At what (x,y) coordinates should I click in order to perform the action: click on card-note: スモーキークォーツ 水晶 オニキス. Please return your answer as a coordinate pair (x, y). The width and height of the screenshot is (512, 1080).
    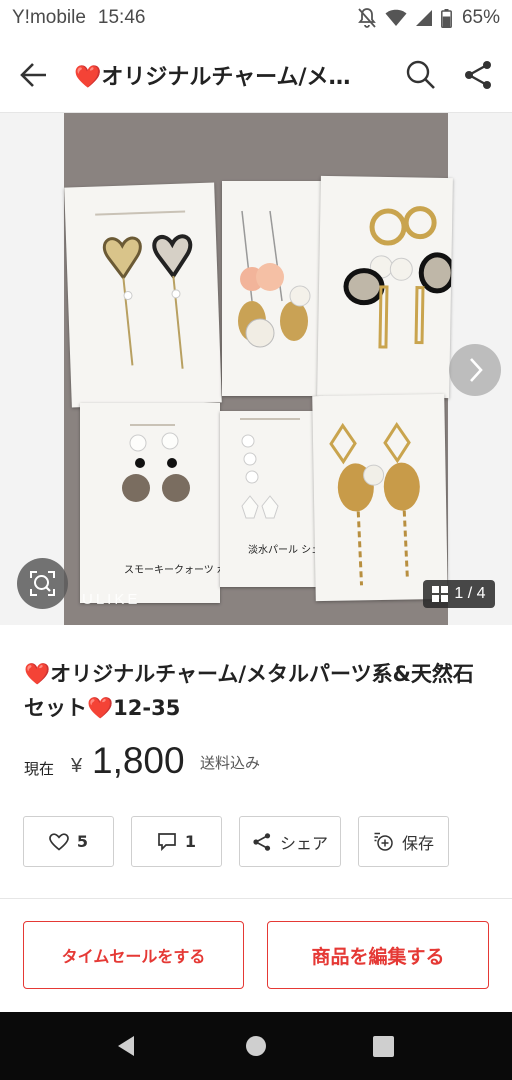
    Looking at the image, I should click on (172, 570).